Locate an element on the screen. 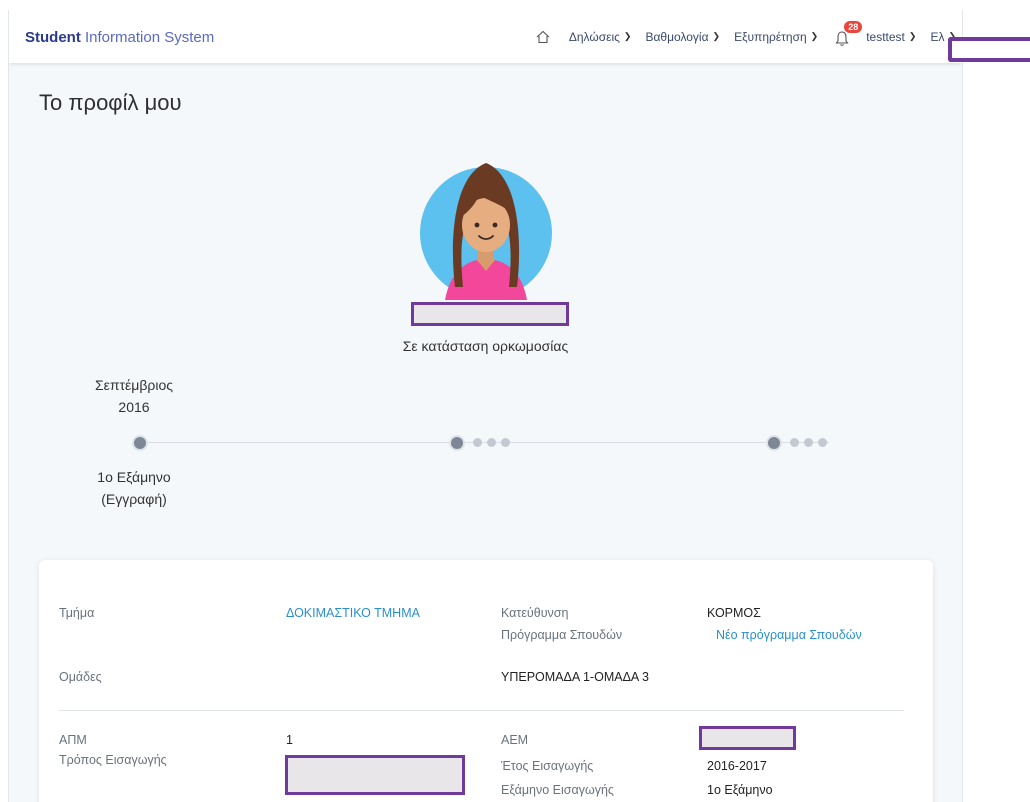 Image resolution: width=1030 pixels, height=802 pixels. timeline-start-month: Σεπτέμβριος is located at coordinates (134, 385).